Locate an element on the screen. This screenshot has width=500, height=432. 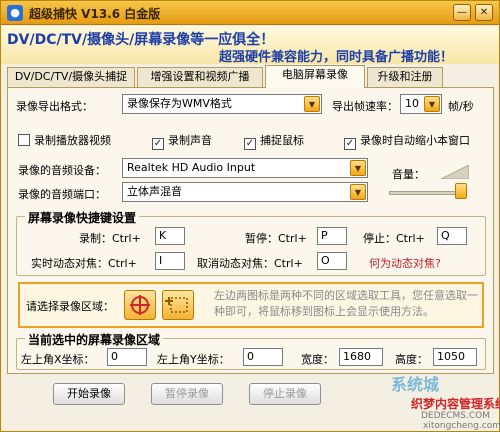
area-tool-crosshair-button is located at coordinates (140, 305).